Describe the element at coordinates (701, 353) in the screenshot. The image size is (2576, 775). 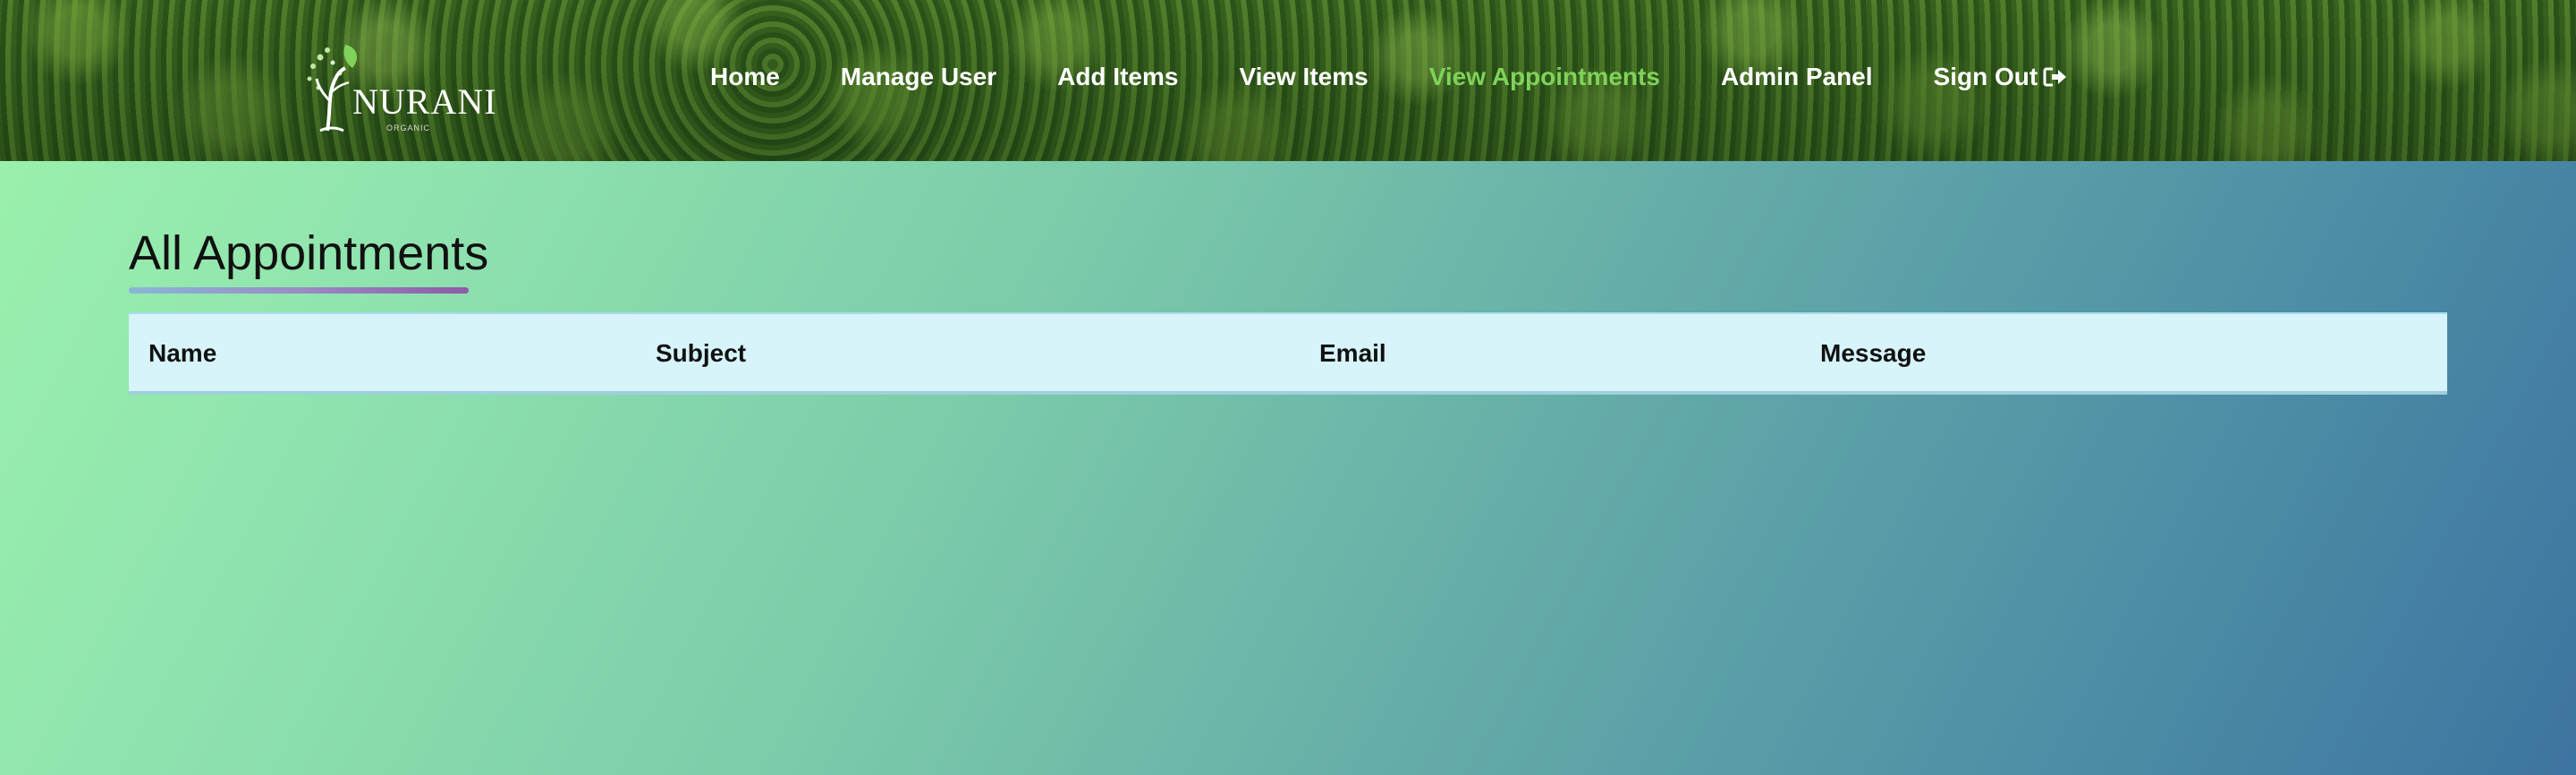
I see `column-header-subject: Subject` at that location.